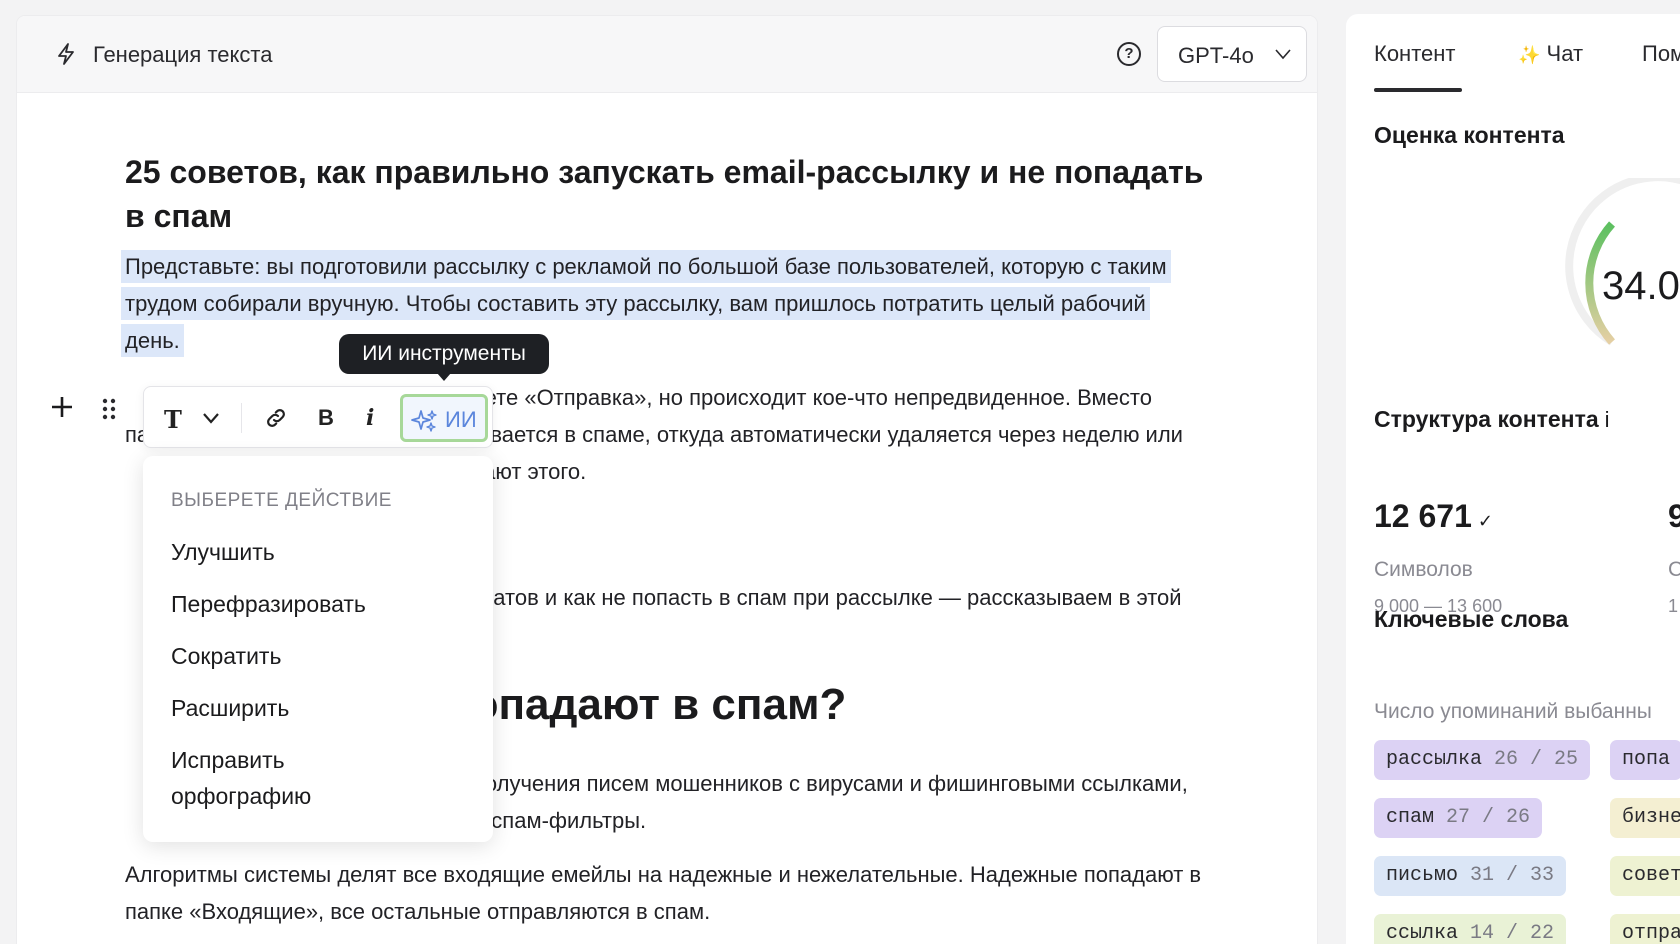  I want to click on sparkle-icon, so click(424, 421).